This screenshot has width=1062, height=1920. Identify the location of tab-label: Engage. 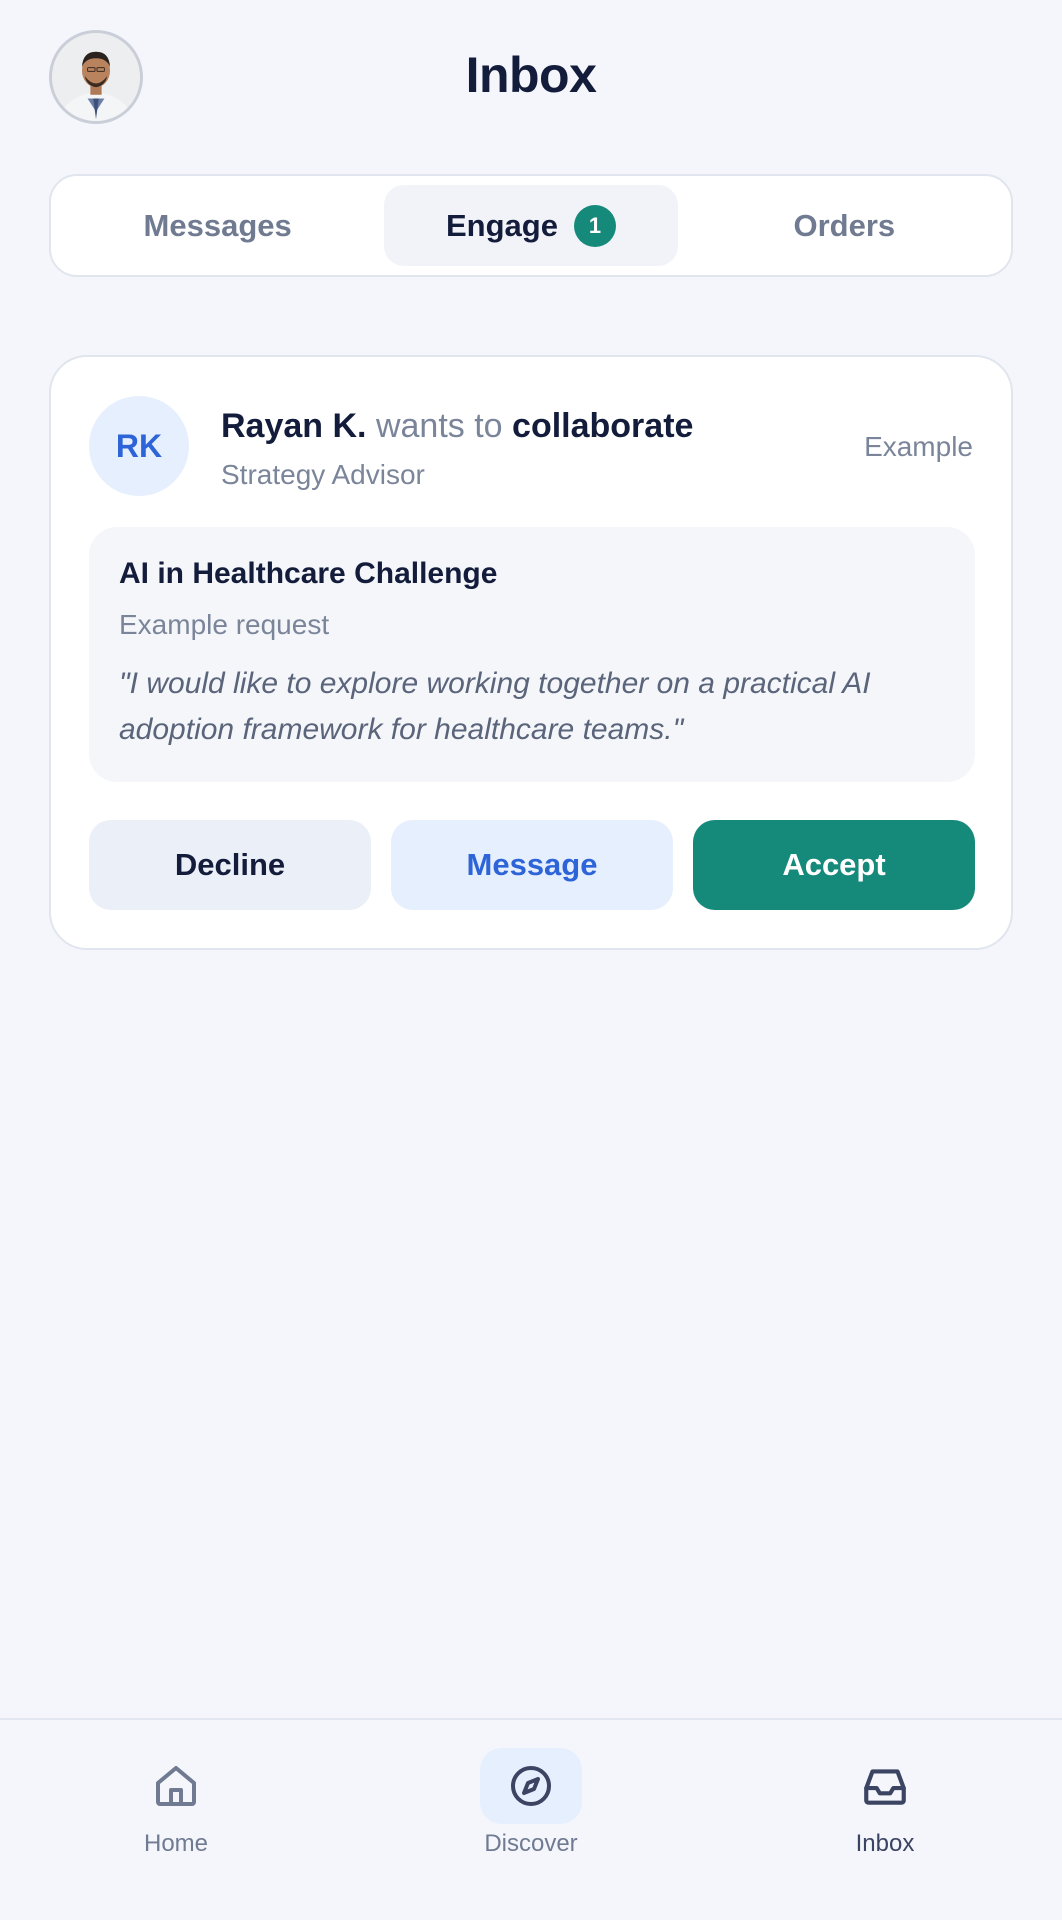
(502, 225).